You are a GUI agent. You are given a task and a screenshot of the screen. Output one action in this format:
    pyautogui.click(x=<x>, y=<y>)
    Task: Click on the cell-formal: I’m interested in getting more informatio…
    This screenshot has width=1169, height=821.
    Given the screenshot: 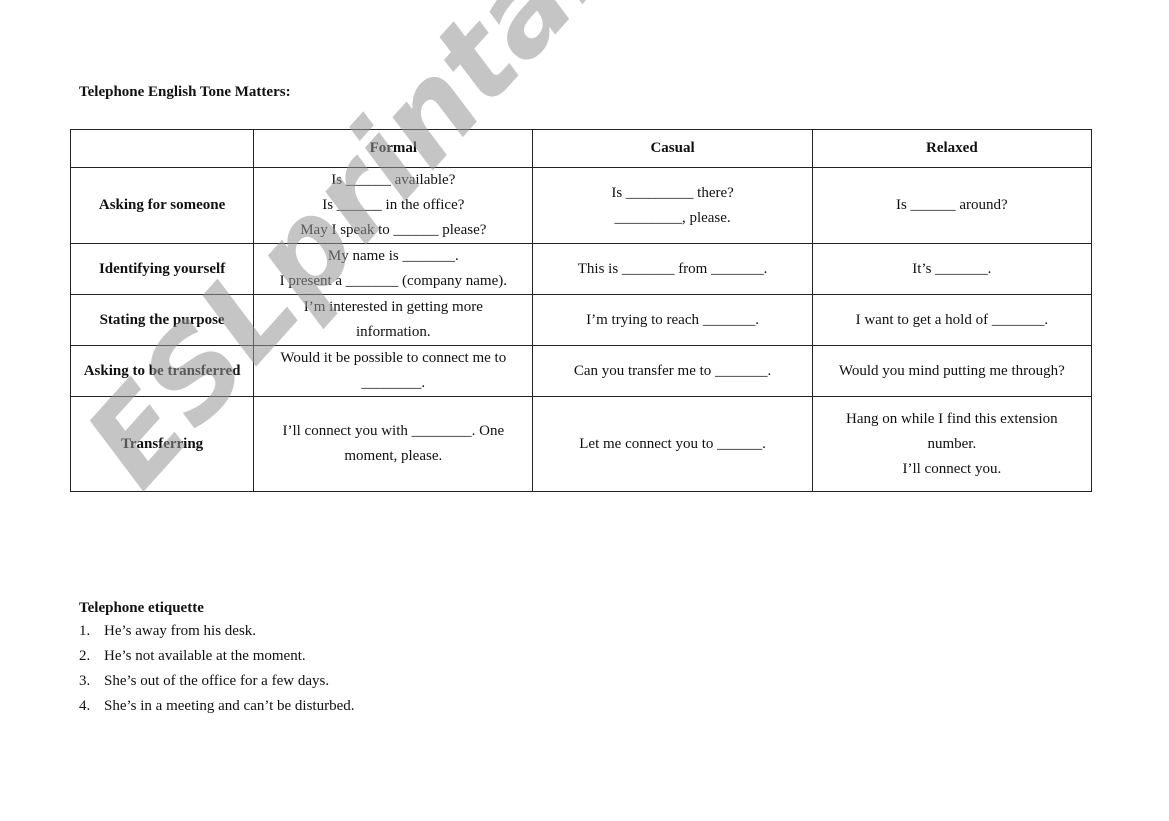 What is the action you would take?
    pyautogui.click(x=393, y=320)
    